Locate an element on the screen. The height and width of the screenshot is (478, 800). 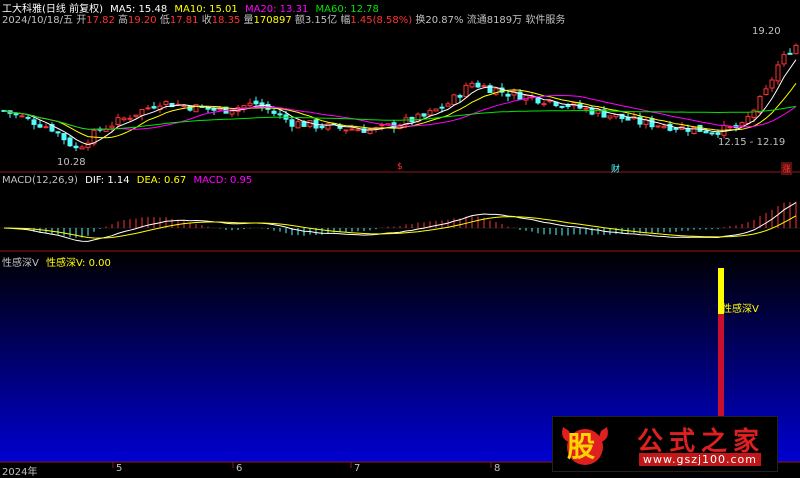
axis-label-jun: 6 is located at coordinates (239, 468).